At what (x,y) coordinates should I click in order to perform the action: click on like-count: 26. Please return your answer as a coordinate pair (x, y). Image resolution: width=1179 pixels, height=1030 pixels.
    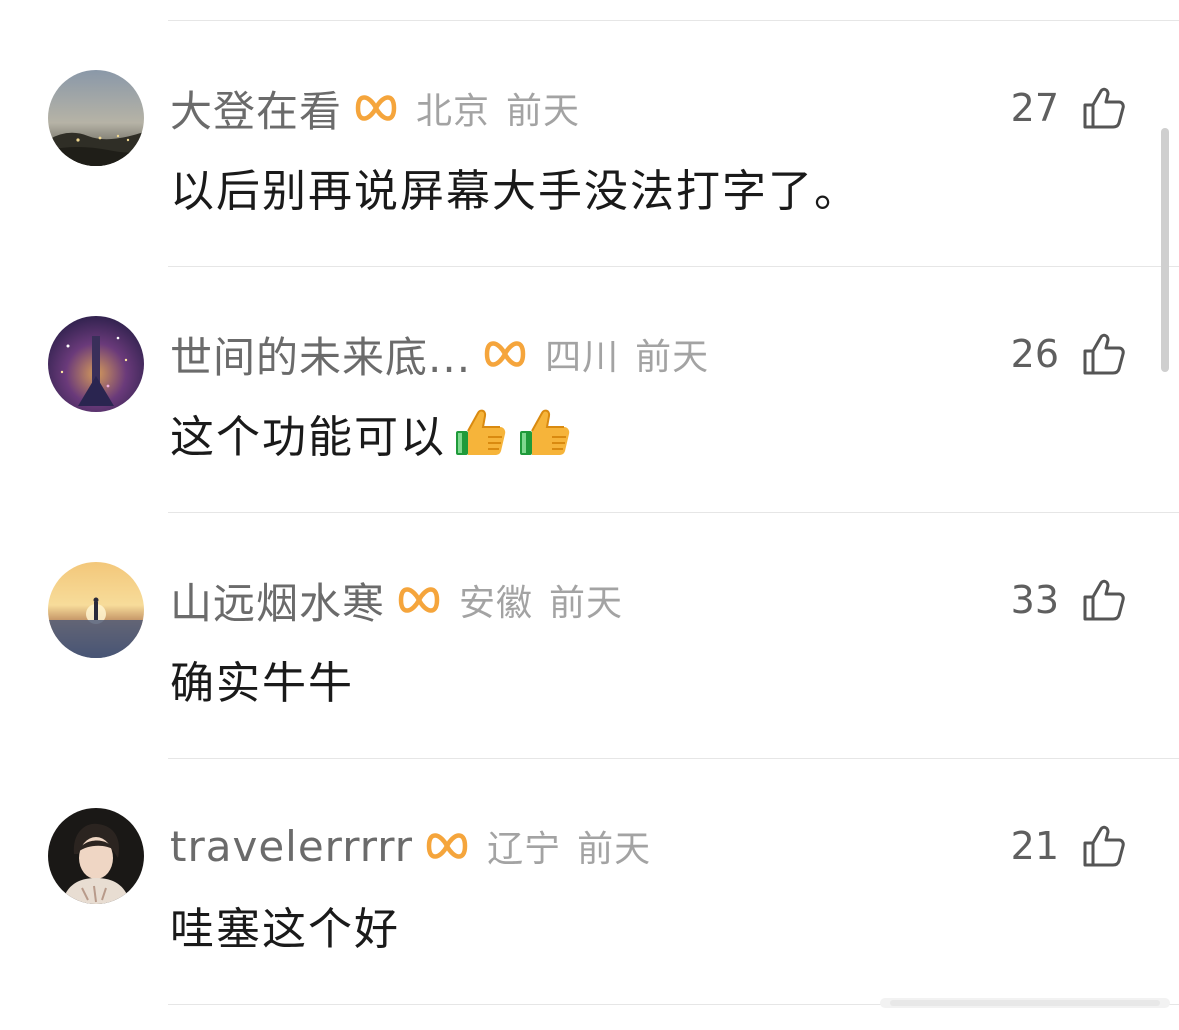
    Looking at the image, I should click on (1034, 354).